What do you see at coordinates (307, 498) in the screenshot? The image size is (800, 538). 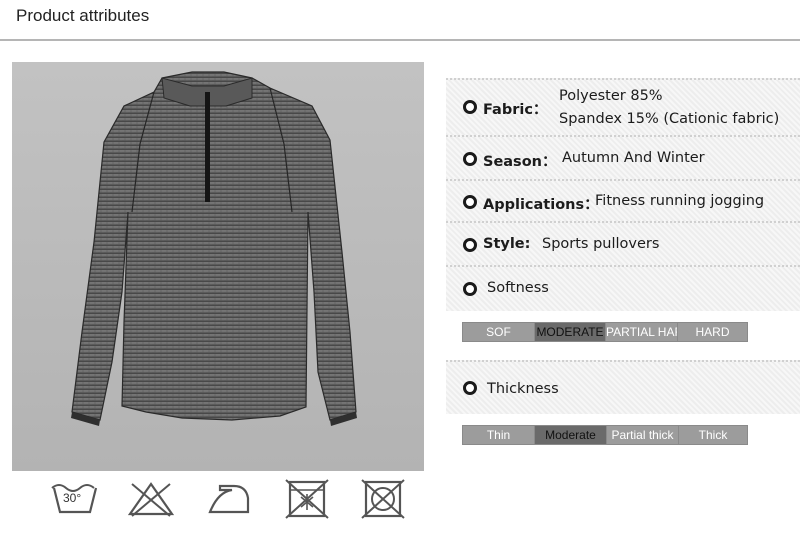 I see `no-tumble-dry-icon` at bounding box center [307, 498].